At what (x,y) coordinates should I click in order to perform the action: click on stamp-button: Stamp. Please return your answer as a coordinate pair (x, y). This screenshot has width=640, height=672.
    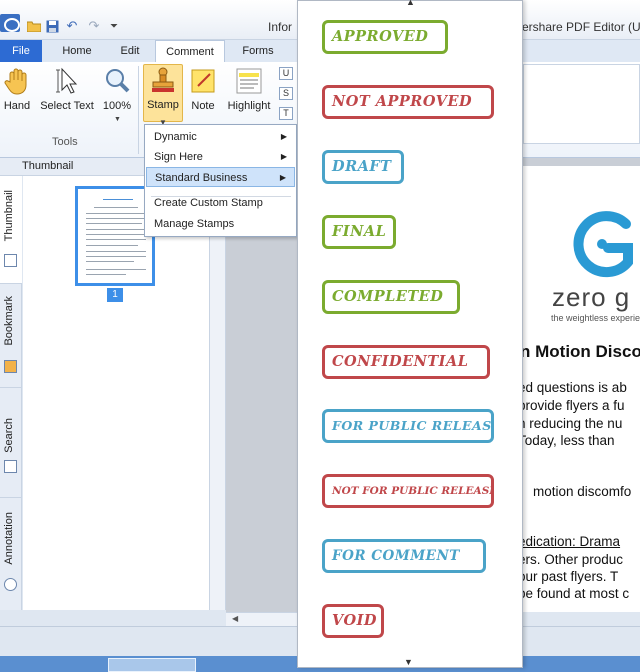
    Looking at the image, I should click on (163, 93).